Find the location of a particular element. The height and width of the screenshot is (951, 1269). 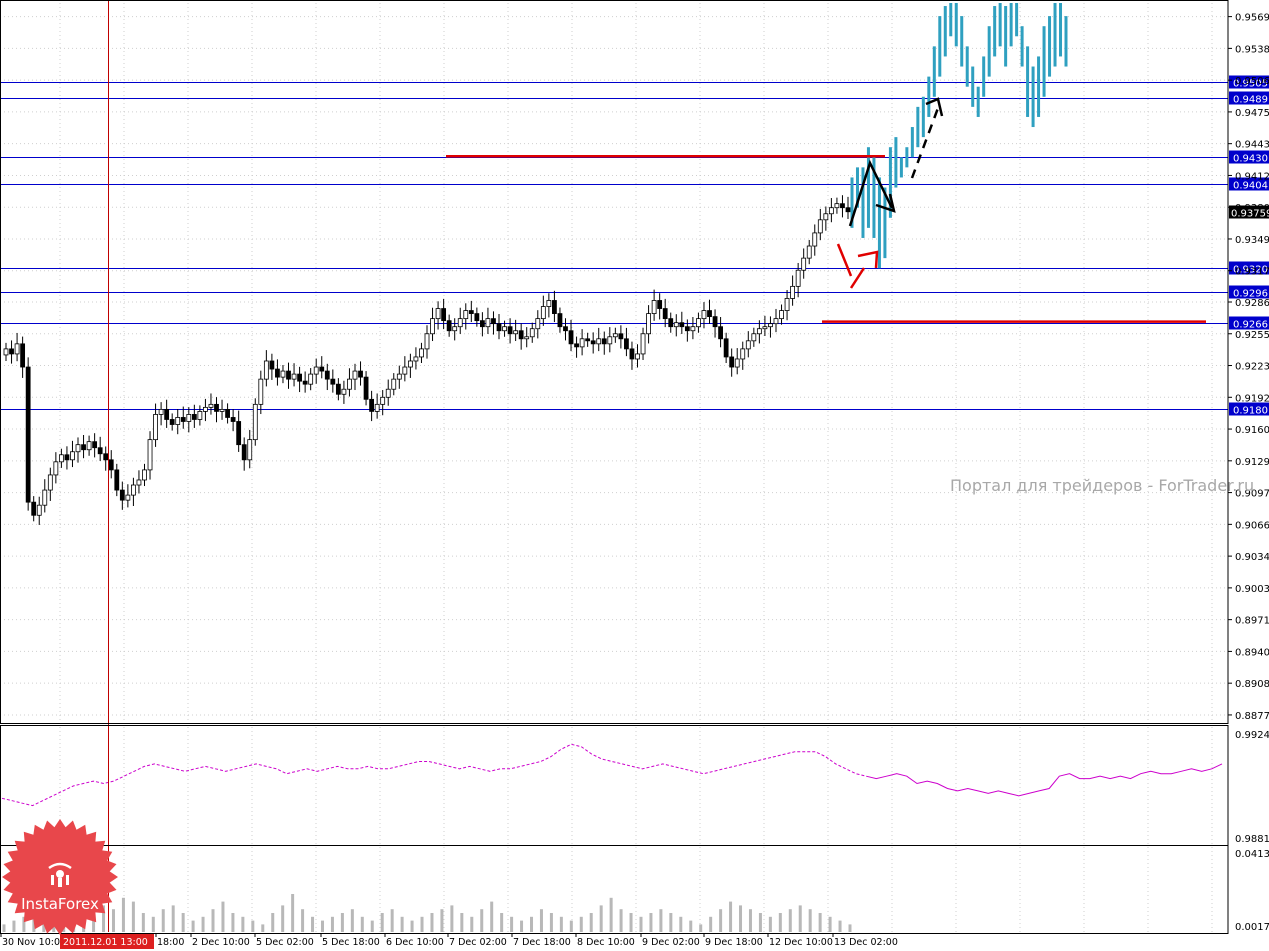

projected-bars is located at coordinates (959, 136).